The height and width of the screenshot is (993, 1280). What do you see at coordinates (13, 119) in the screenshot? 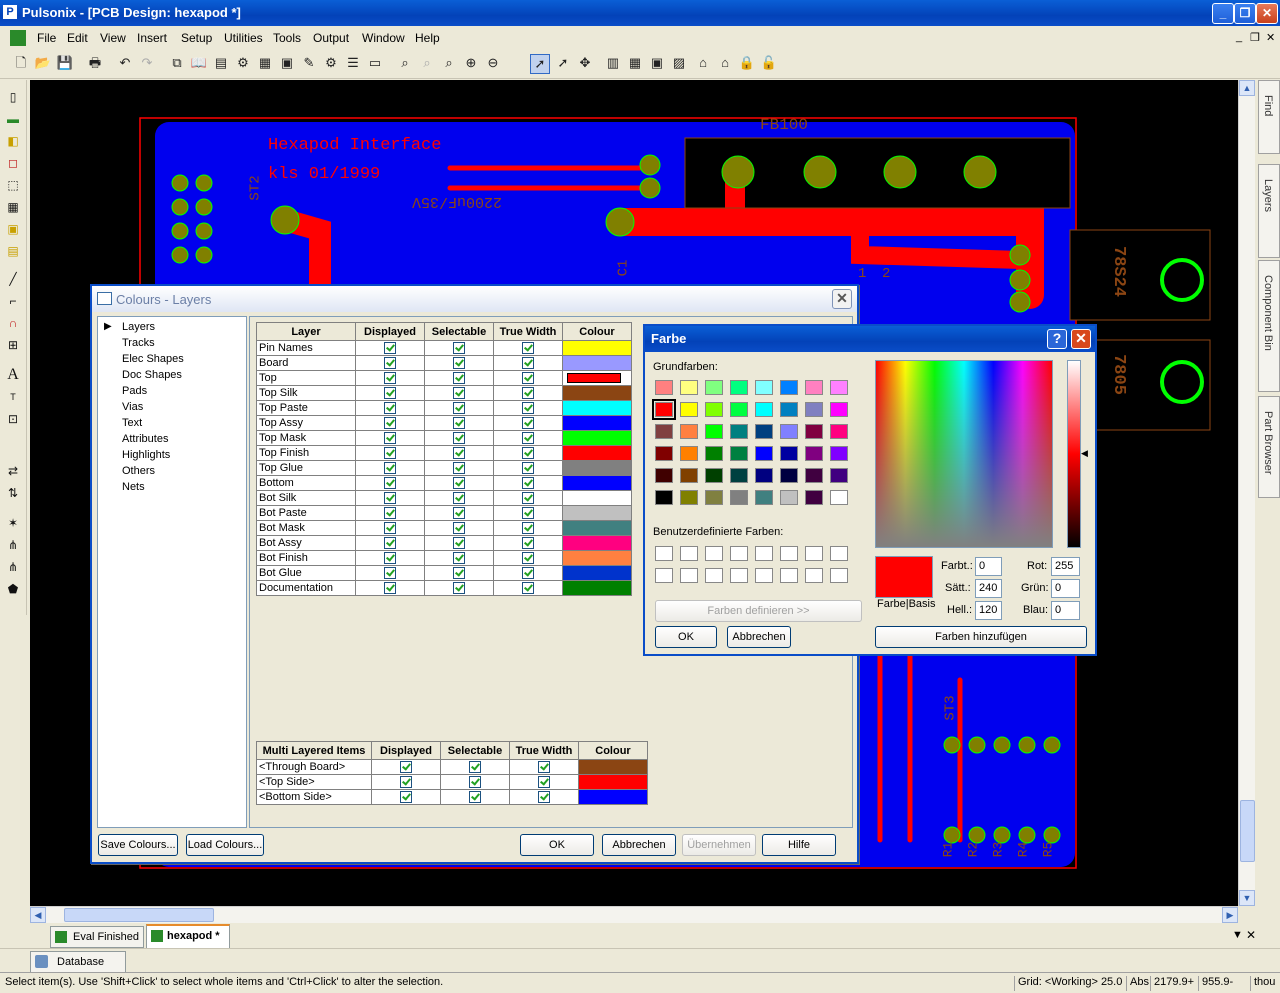
I see `display-icon: ▬` at bounding box center [13, 119].